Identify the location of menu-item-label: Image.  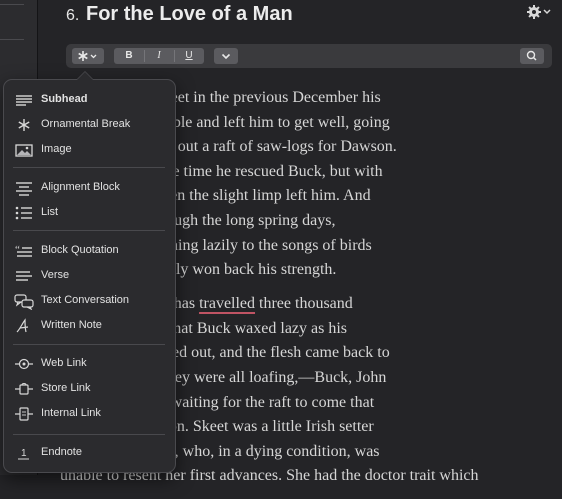
(56, 149).